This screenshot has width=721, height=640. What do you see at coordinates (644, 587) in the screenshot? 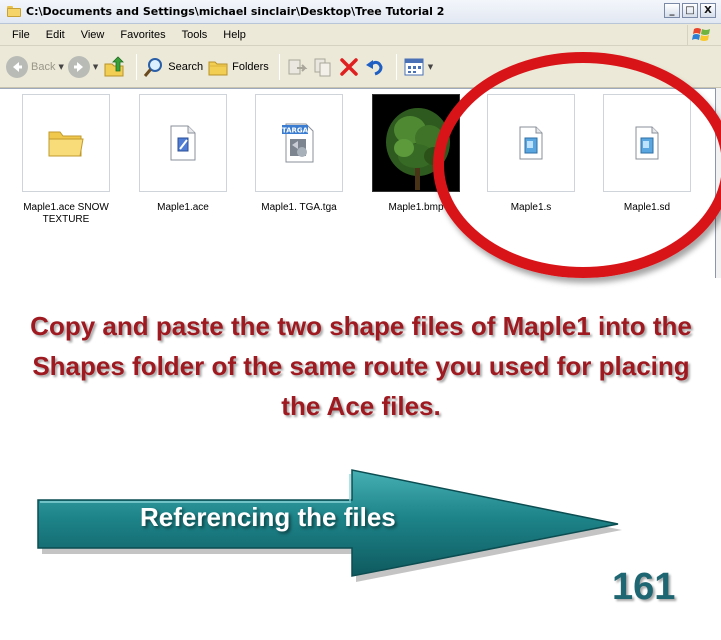
I see `page-number: 161` at bounding box center [644, 587].